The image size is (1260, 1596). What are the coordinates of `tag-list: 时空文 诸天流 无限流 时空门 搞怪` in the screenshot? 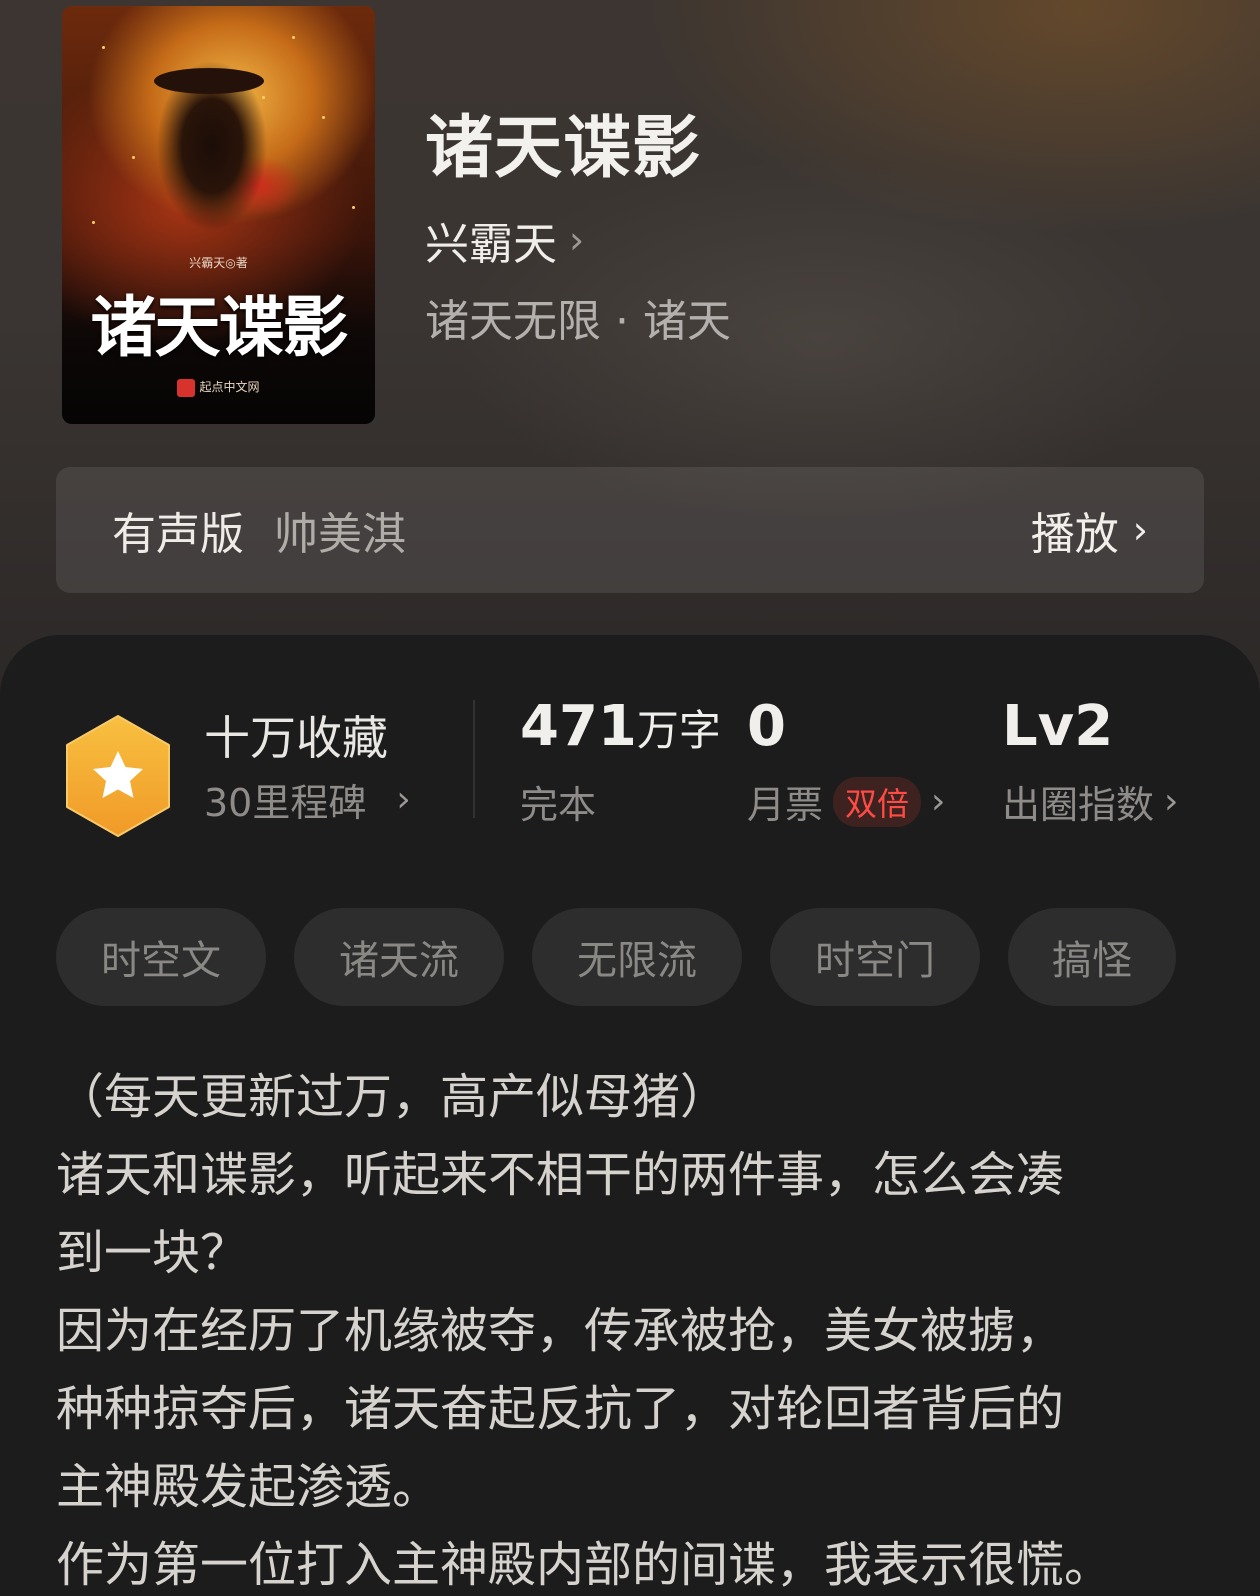 It's located at (616, 957).